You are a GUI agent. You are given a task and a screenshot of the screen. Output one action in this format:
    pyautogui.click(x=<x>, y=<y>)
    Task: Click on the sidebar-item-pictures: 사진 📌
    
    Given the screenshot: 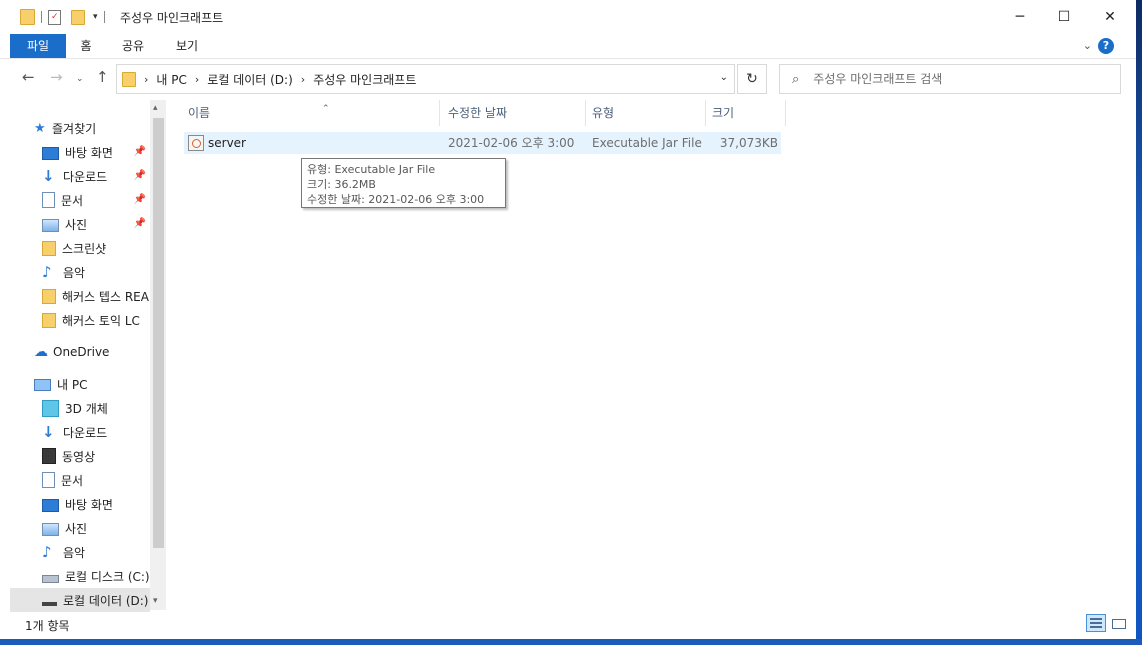 What is the action you would take?
    pyautogui.click(x=96, y=224)
    